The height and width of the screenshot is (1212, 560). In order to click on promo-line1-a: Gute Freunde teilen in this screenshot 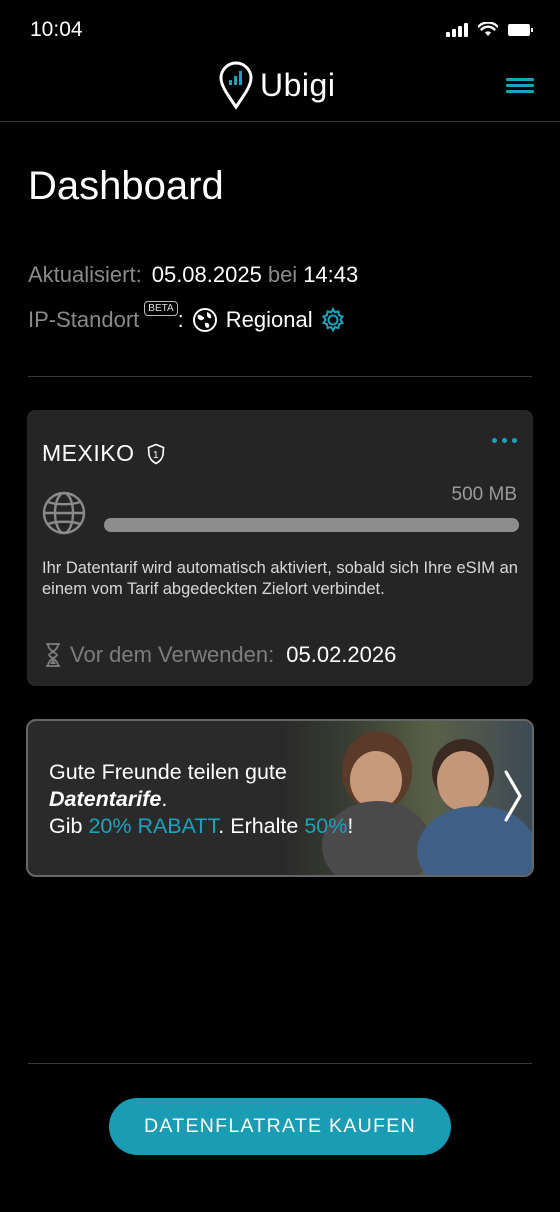, I will do `click(147, 772)`.